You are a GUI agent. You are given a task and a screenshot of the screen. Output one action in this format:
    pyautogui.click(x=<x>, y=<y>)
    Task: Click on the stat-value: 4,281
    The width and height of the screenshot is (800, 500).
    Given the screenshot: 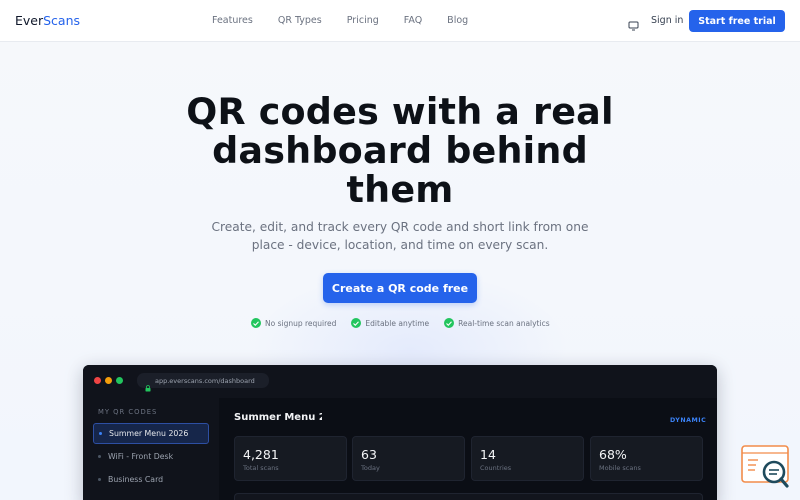 What is the action you would take?
    pyautogui.click(x=261, y=454)
    